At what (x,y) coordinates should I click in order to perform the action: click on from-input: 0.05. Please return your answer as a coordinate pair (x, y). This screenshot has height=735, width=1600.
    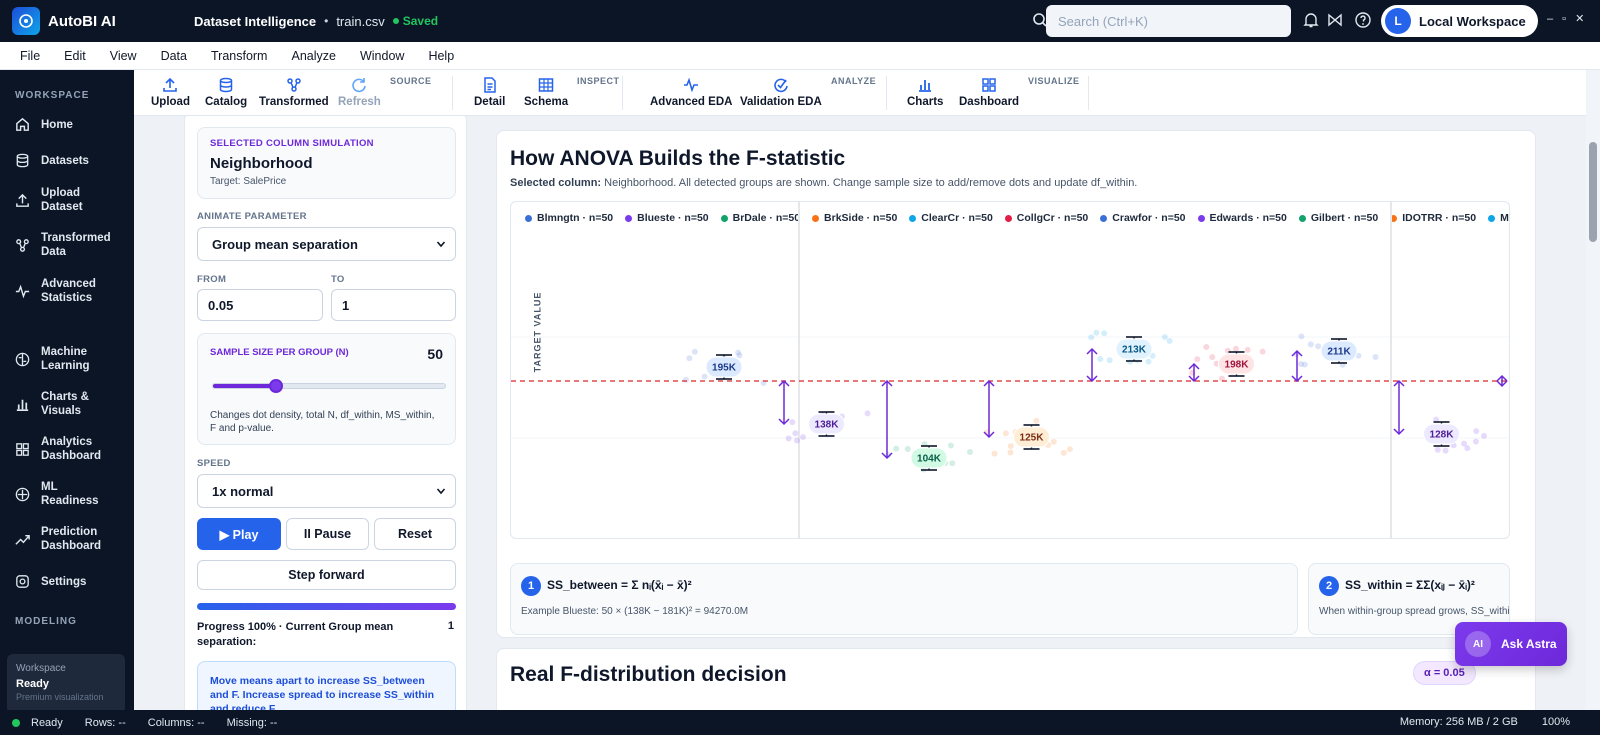
    Looking at the image, I should click on (260, 305).